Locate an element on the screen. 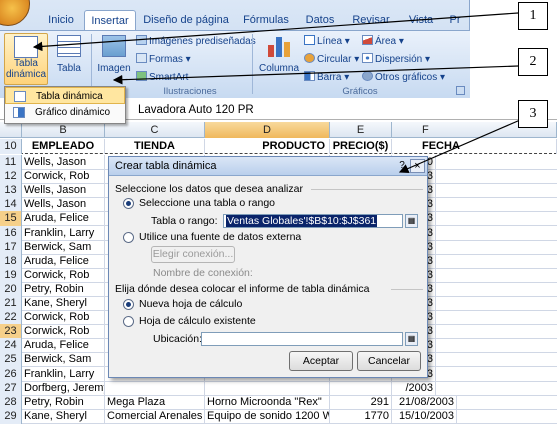  callout-3: 3 is located at coordinates (533, 114).